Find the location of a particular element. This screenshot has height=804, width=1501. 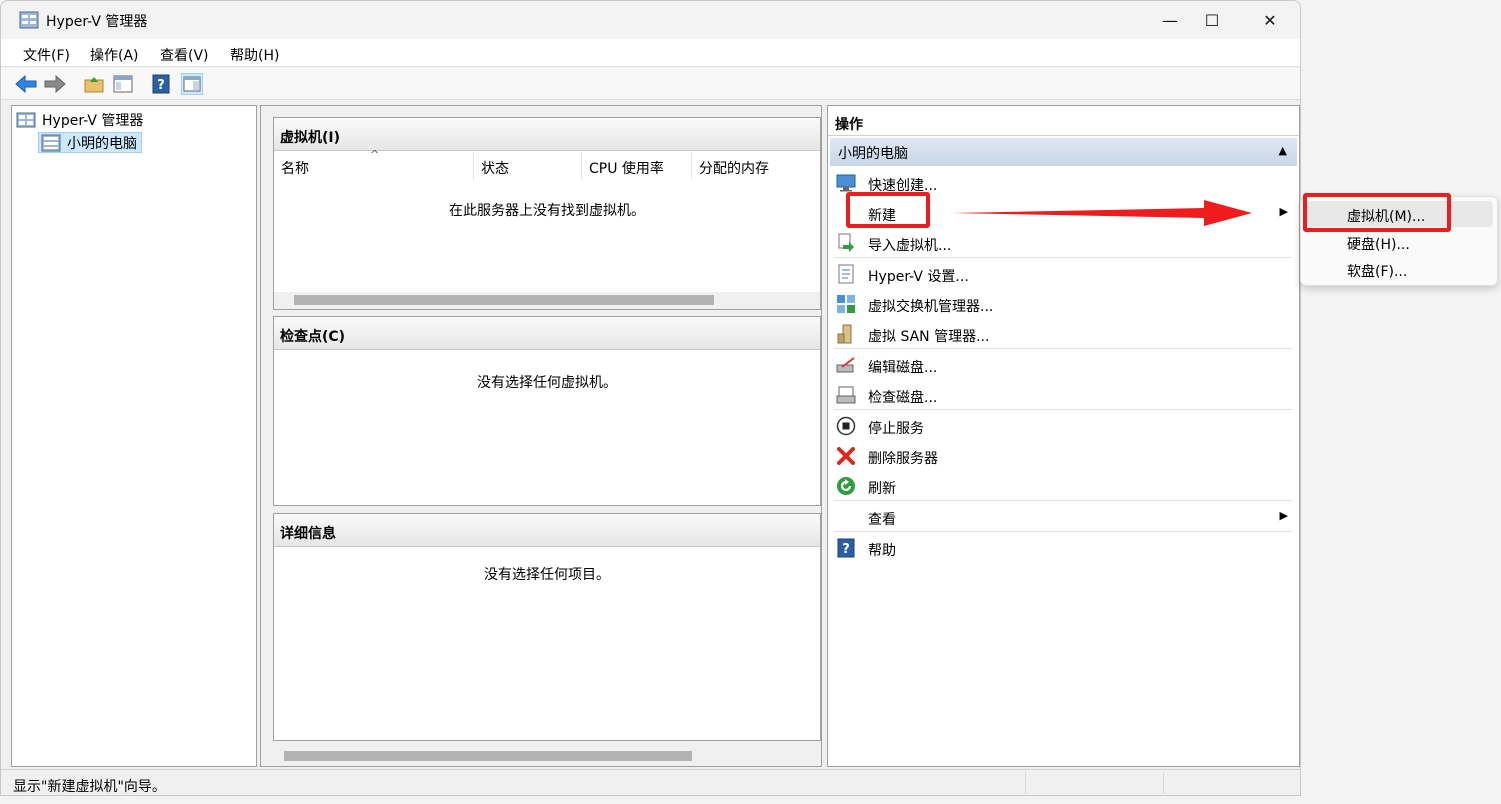

menu-action: 操作(A) is located at coordinates (114, 55).